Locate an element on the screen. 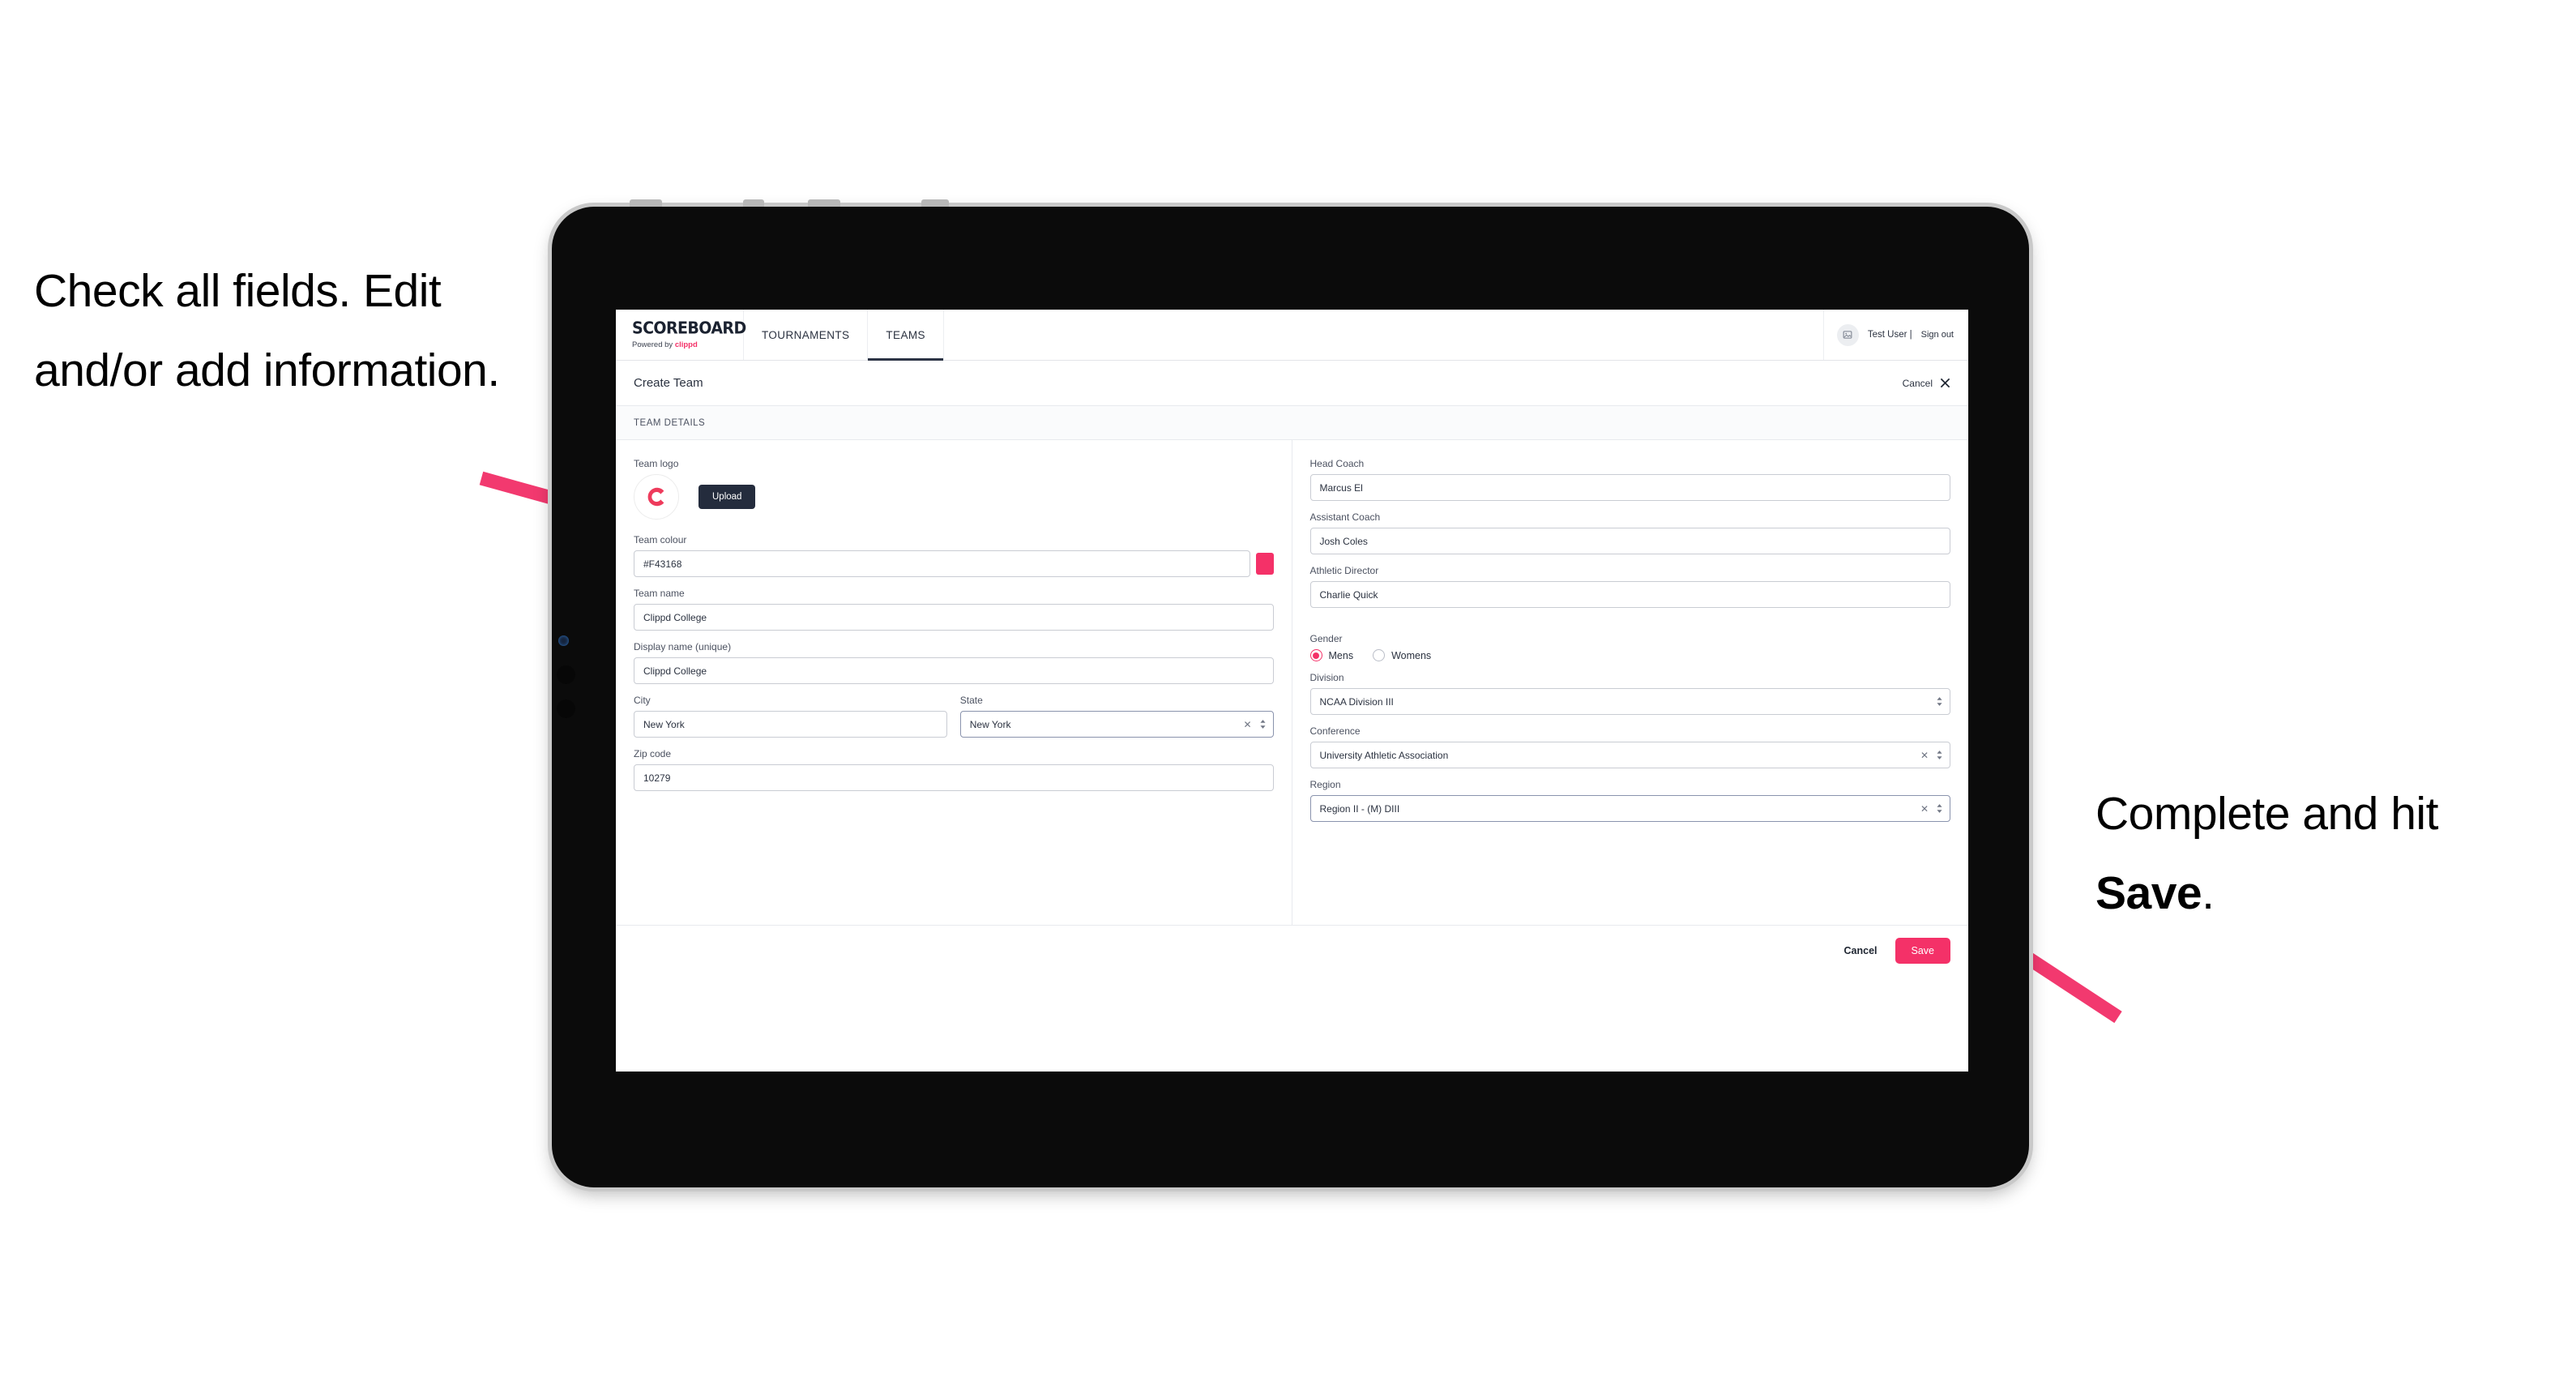 This screenshot has height=1386, width=2576. head-coach-input: Marcus El is located at coordinates (1629, 487).